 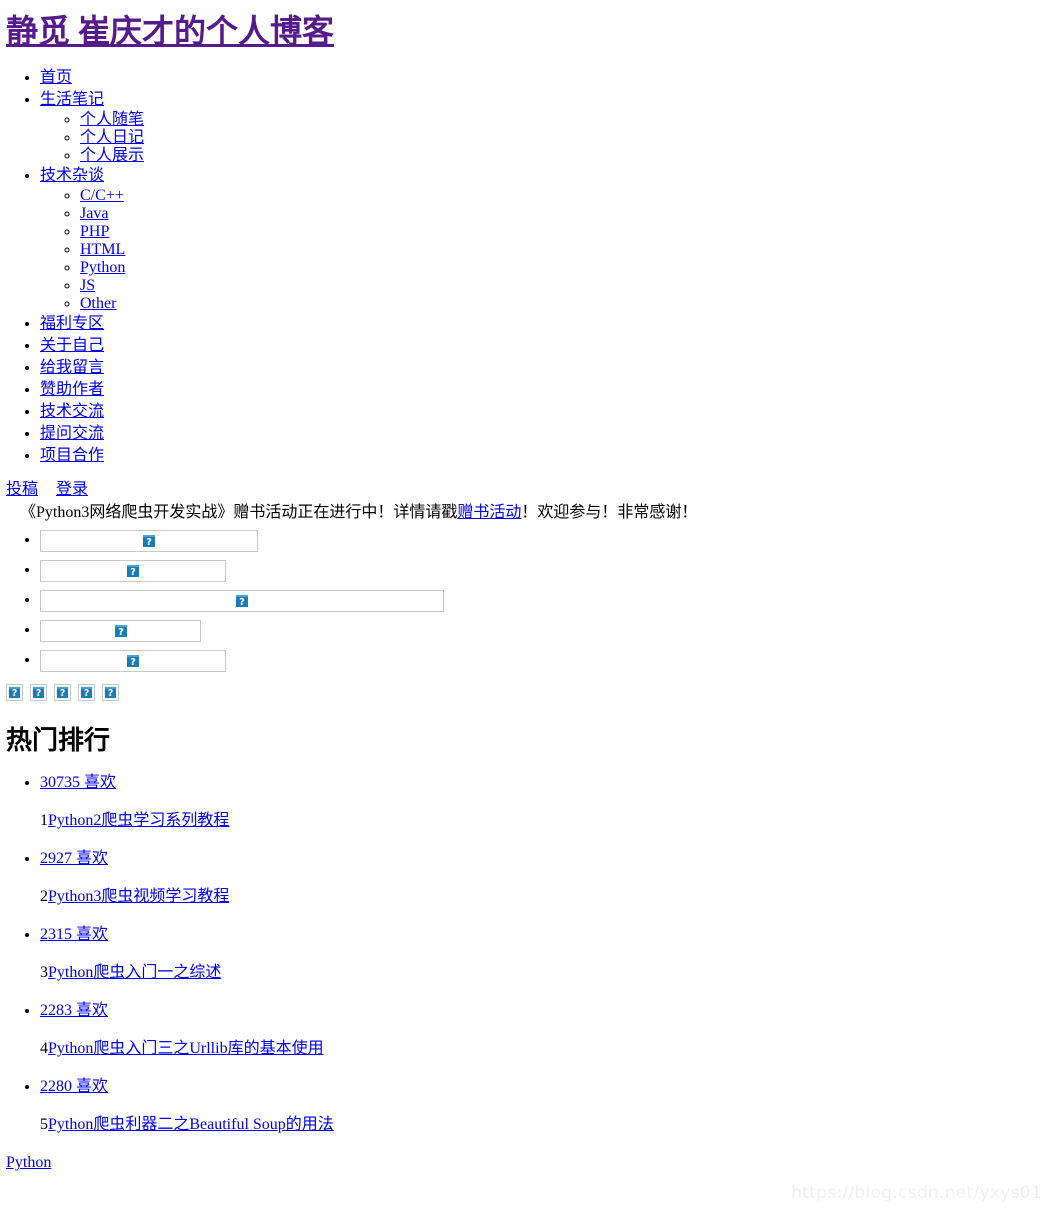 I want to click on nav-item-life-notes: 生活笔记 个人随笔 个人日记 个人展示, so click(x=544, y=127).